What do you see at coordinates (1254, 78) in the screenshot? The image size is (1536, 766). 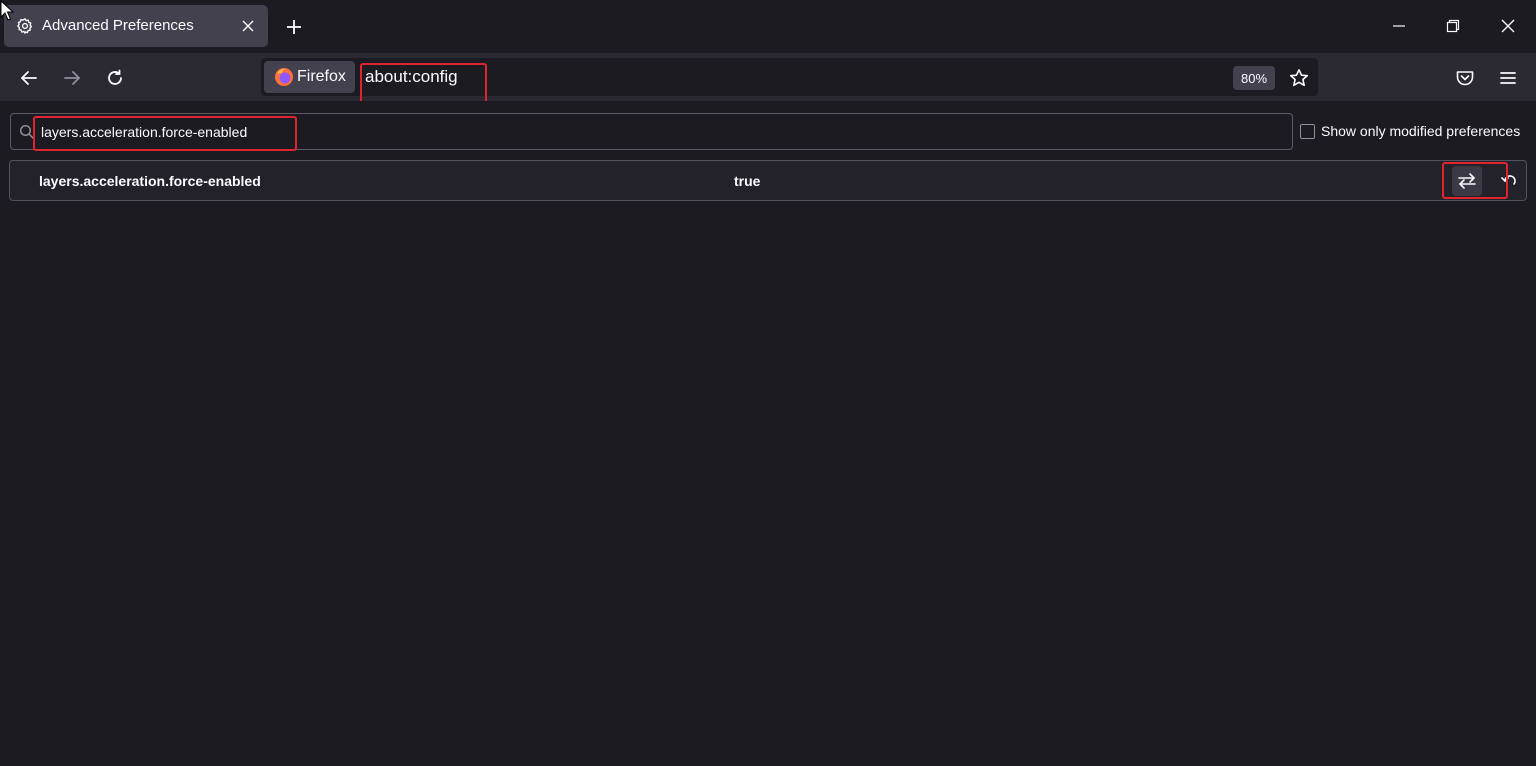 I see `zoom-level-button: 80%` at bounding box center [1254, 78].